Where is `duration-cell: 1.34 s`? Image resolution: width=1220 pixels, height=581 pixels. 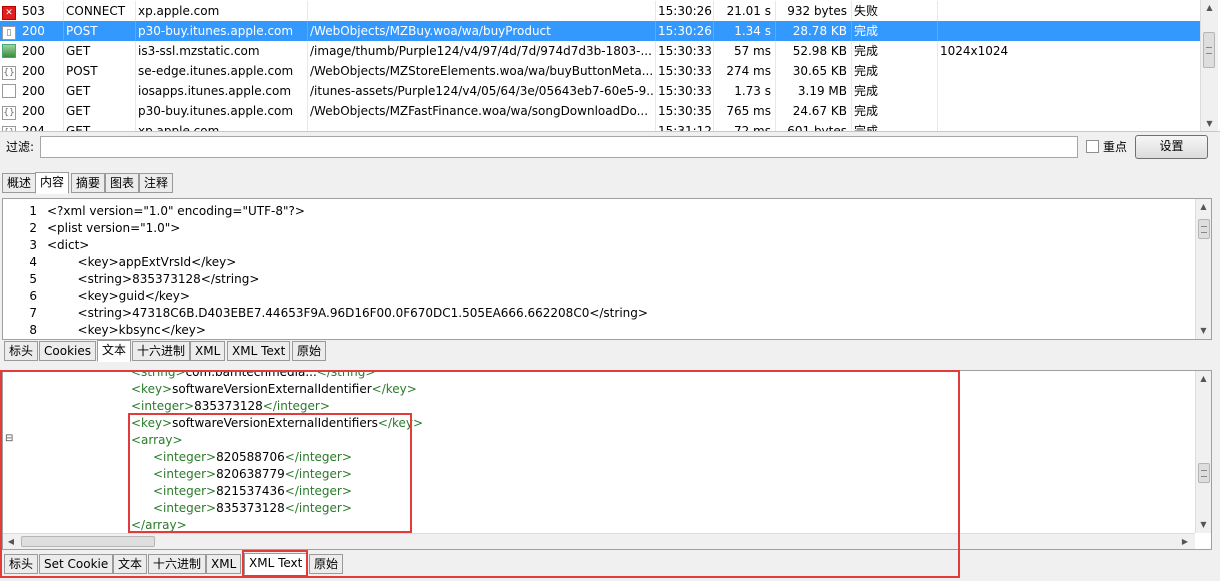 duration-cell: 1.34 s is located at coordinates (745, 31).